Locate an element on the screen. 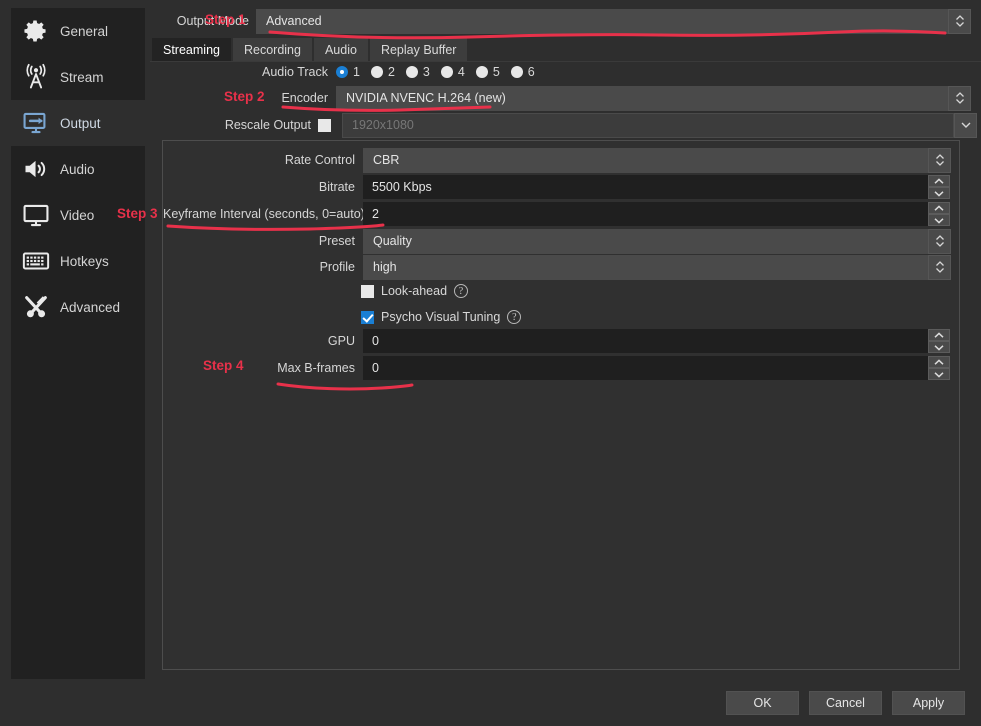  max-bframes-spinner-up is located at coordinates (939, 362).